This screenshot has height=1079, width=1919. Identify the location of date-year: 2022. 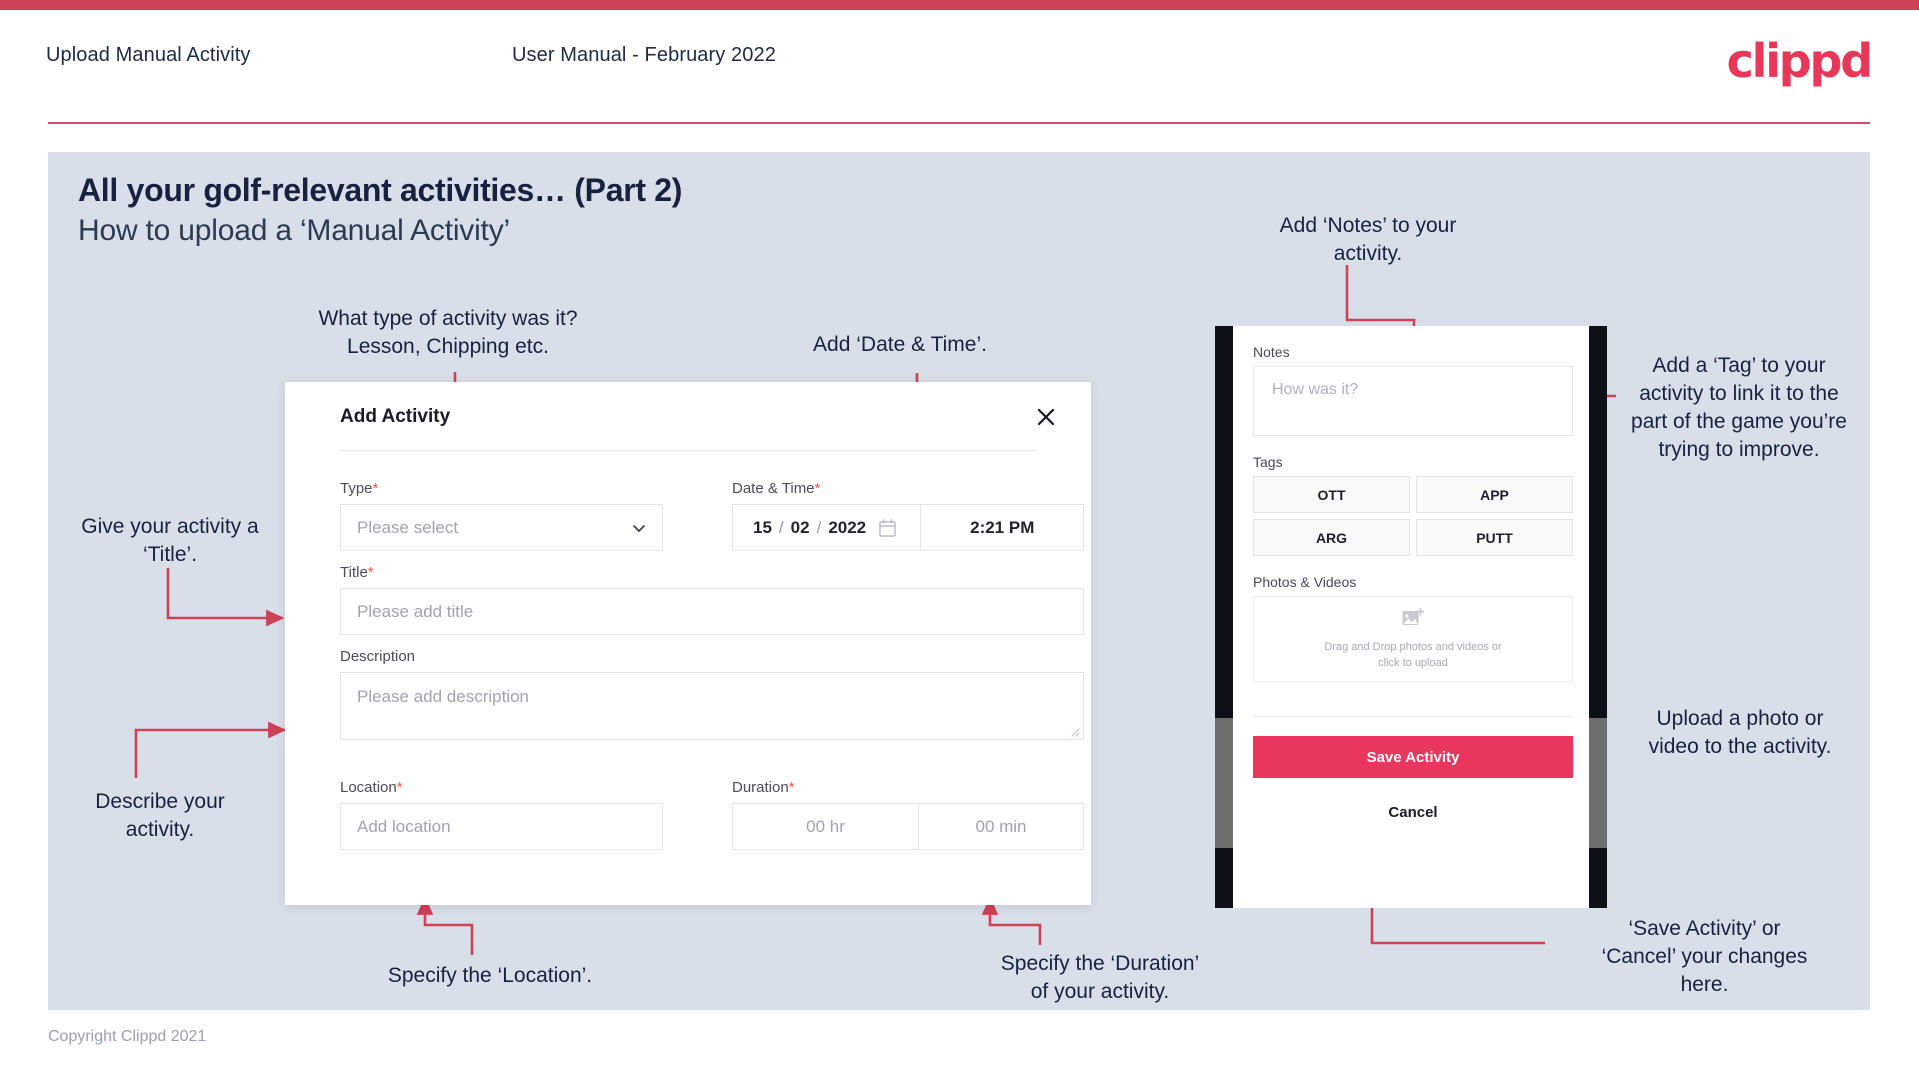
(847, 527).